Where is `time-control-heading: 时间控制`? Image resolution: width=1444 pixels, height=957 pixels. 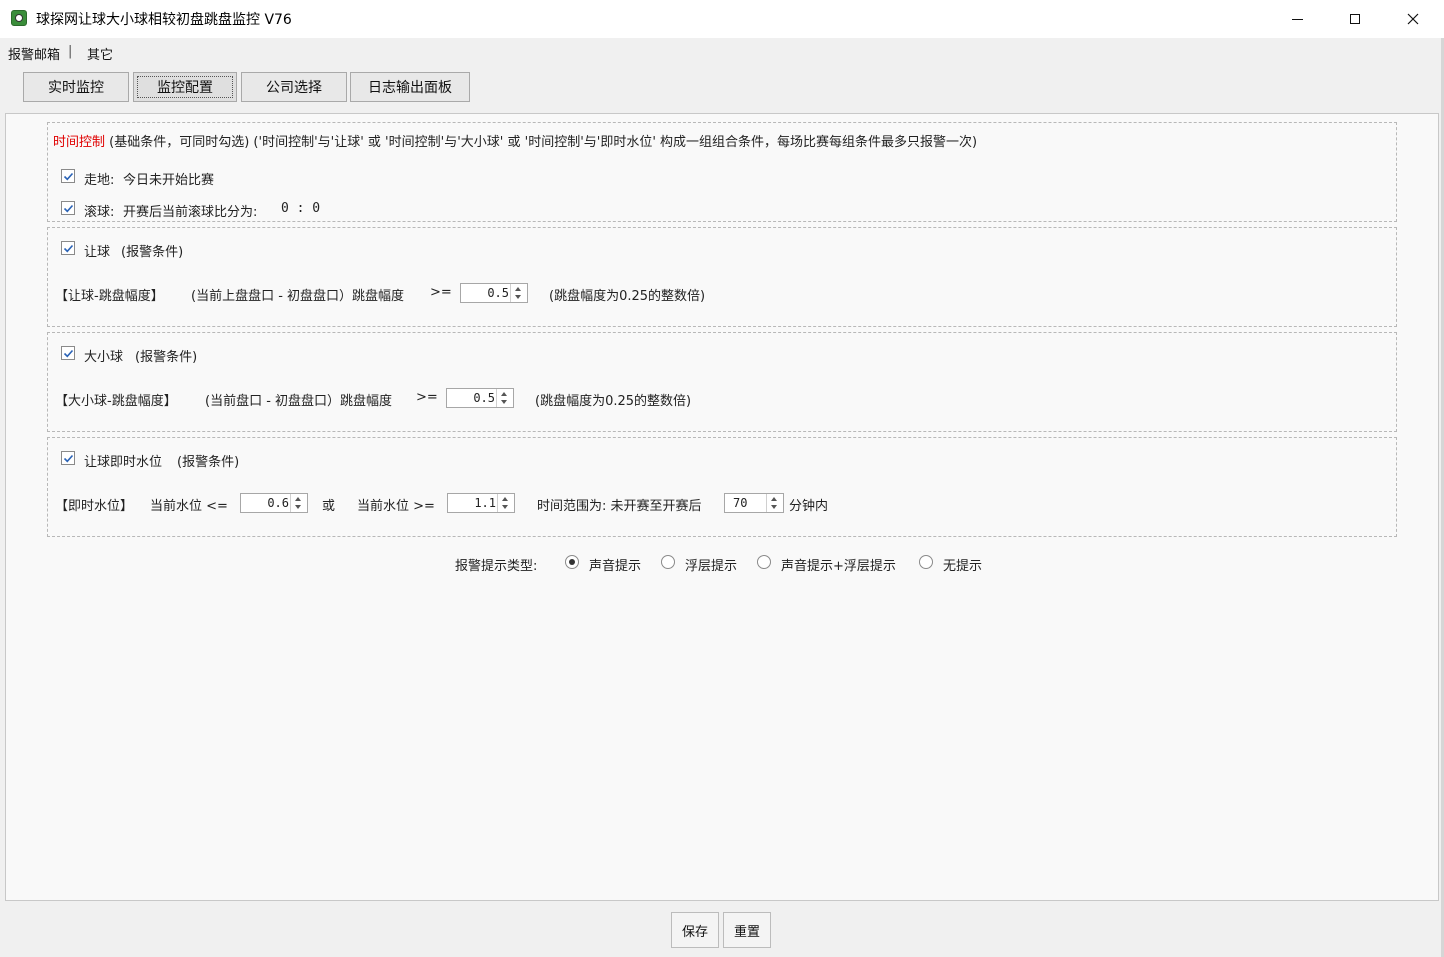 time-control-heading: 时间控制 is located at coordinates (79, 142).